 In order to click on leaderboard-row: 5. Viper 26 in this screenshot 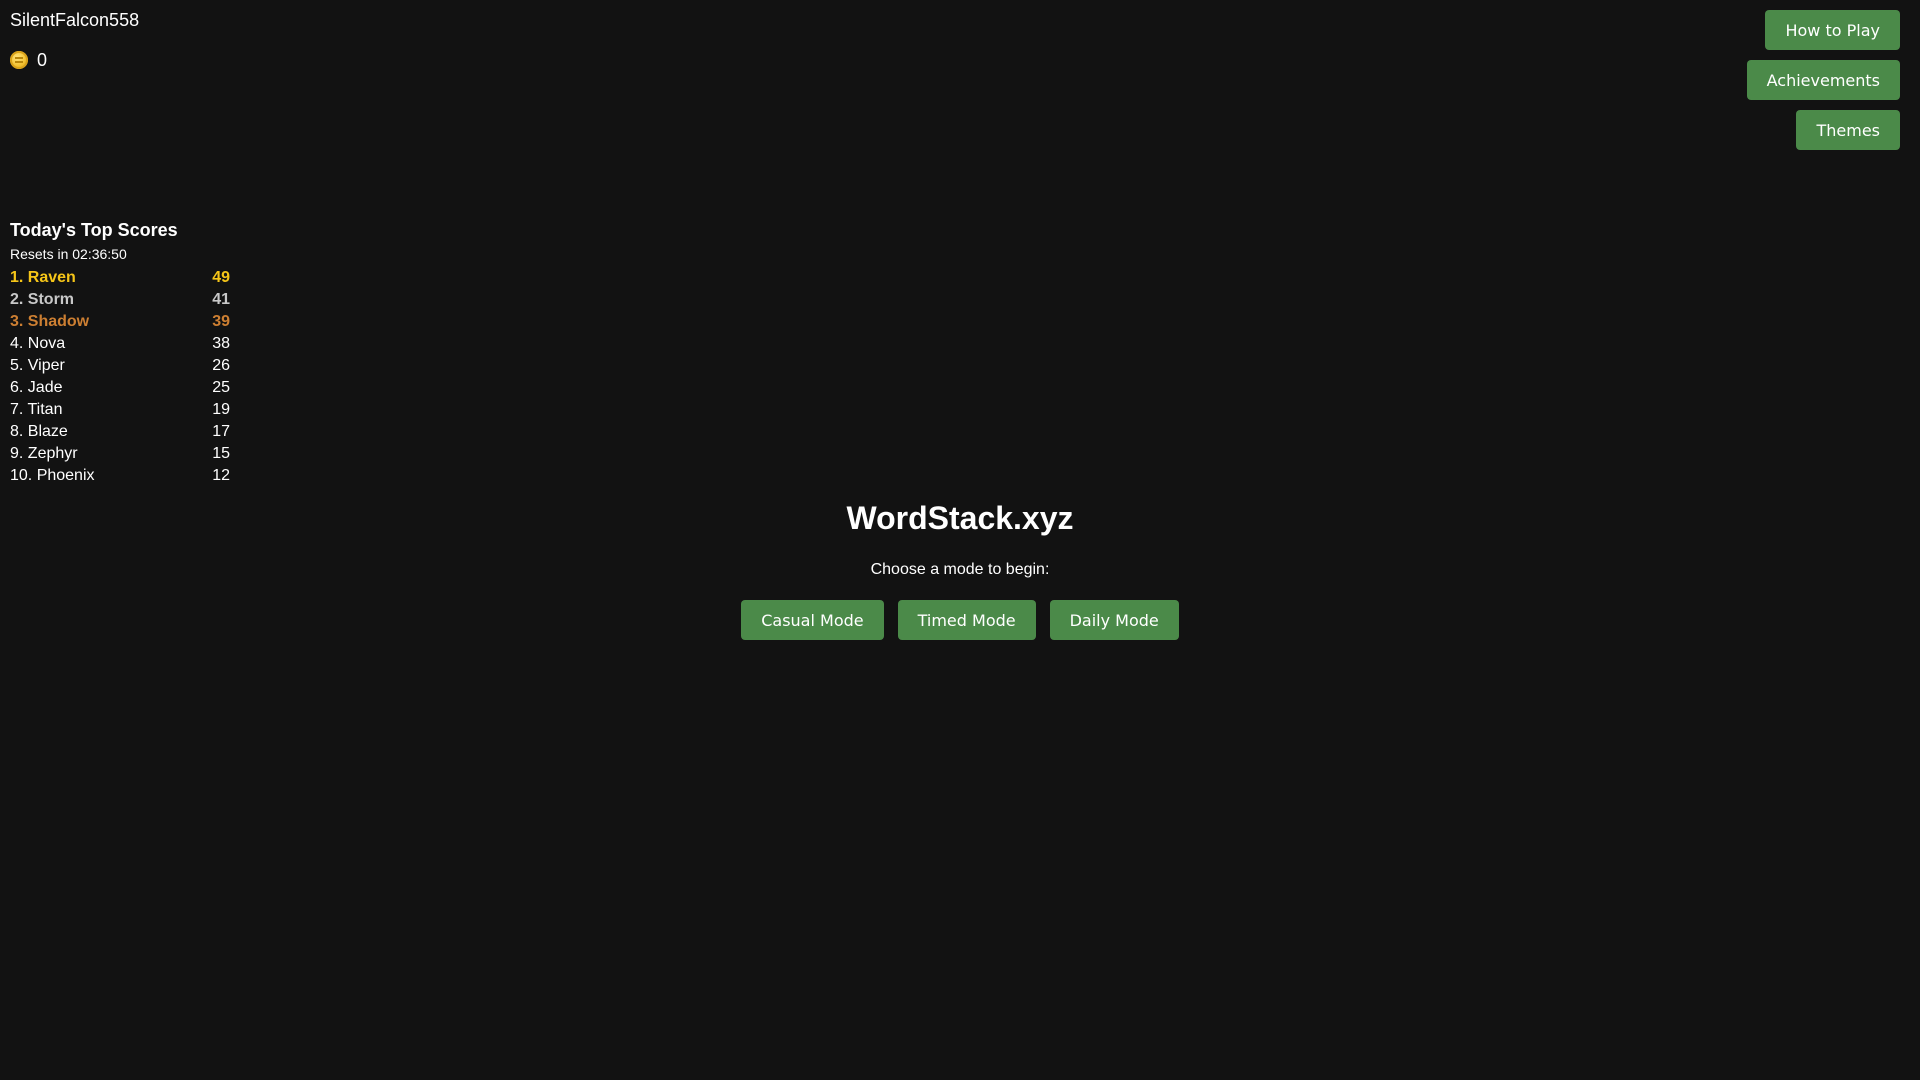, I will do `click(120, 366)`.